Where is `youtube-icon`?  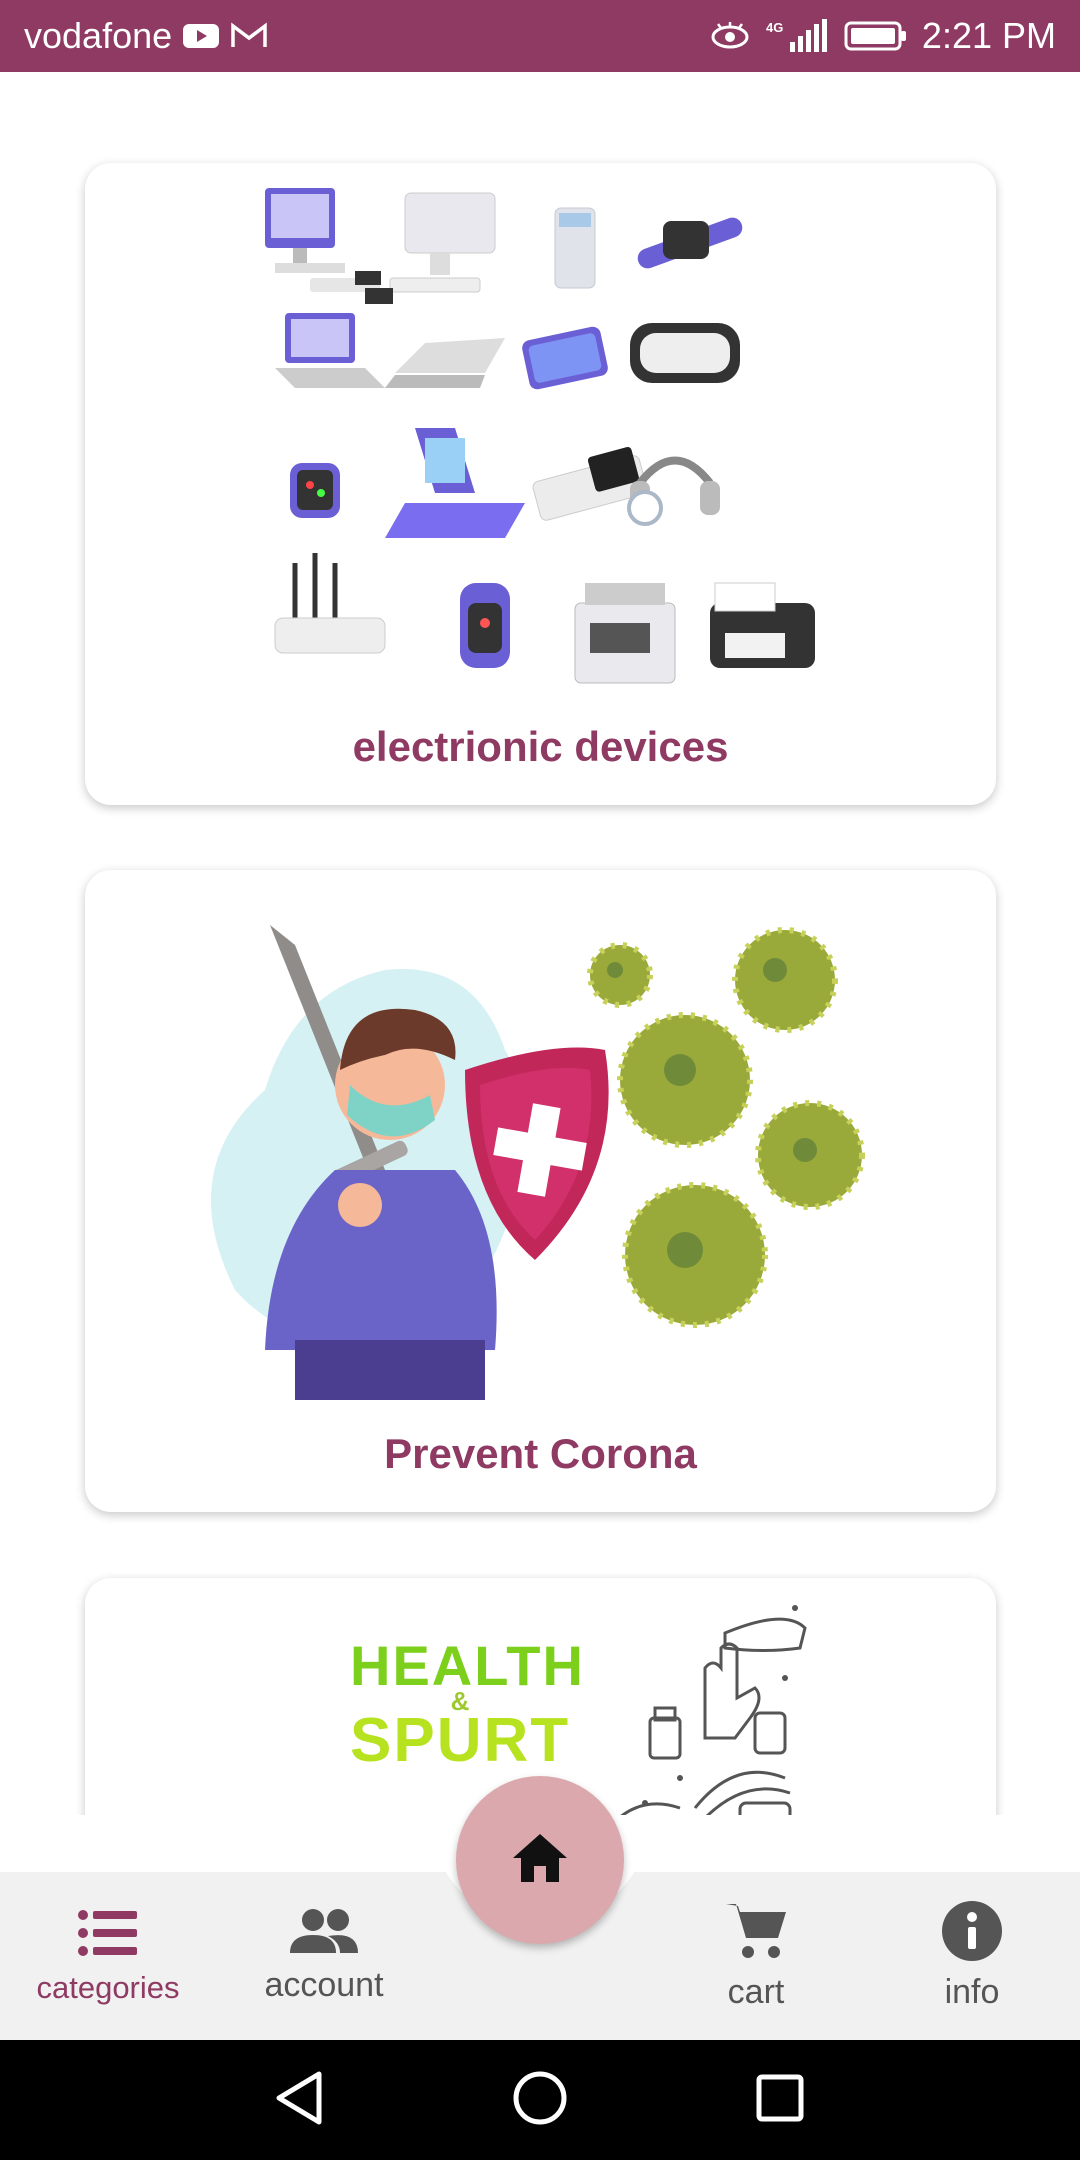 youtube-icon is located at coordinates (201, 36).